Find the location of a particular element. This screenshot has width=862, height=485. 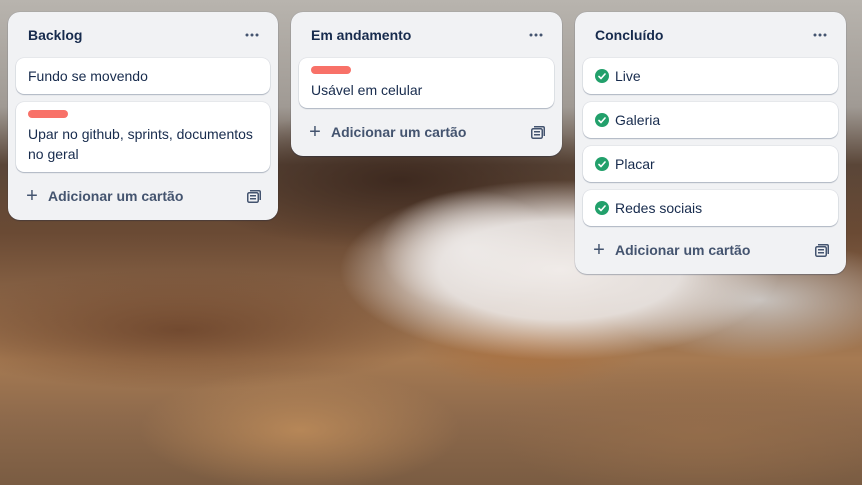

card-title: Placar is located at coordinates (635, 164).